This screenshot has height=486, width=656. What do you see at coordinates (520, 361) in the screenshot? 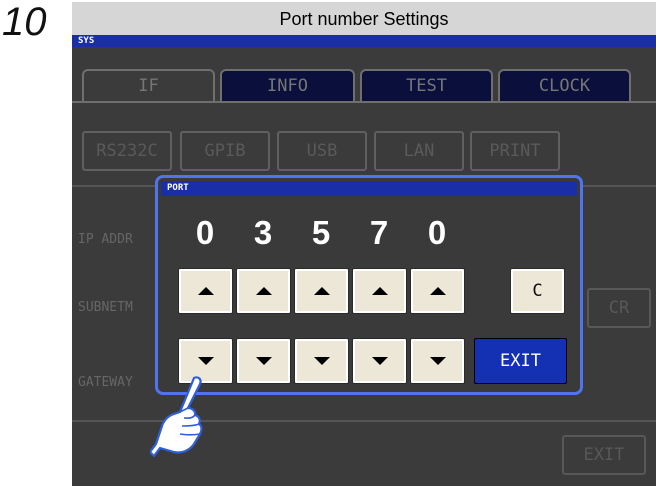
I see `dialog-exit-button: EXIT` at bounding box center [520, 361].